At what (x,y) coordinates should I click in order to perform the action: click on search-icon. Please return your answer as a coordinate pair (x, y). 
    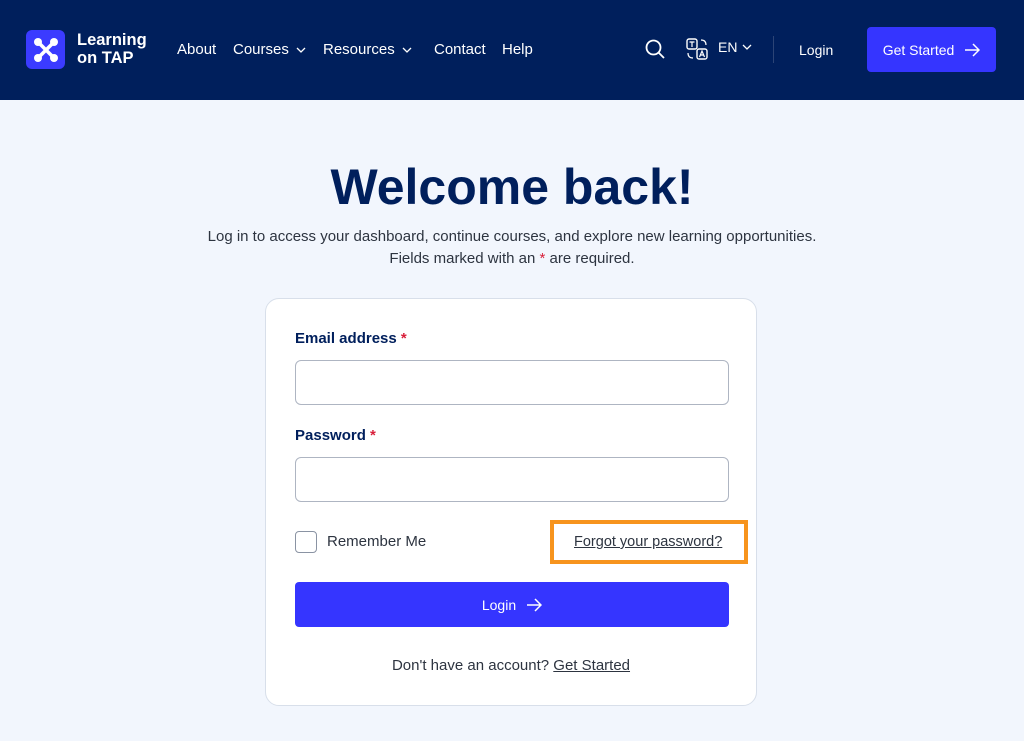
    Looking at the image, I should click on (655, 49).